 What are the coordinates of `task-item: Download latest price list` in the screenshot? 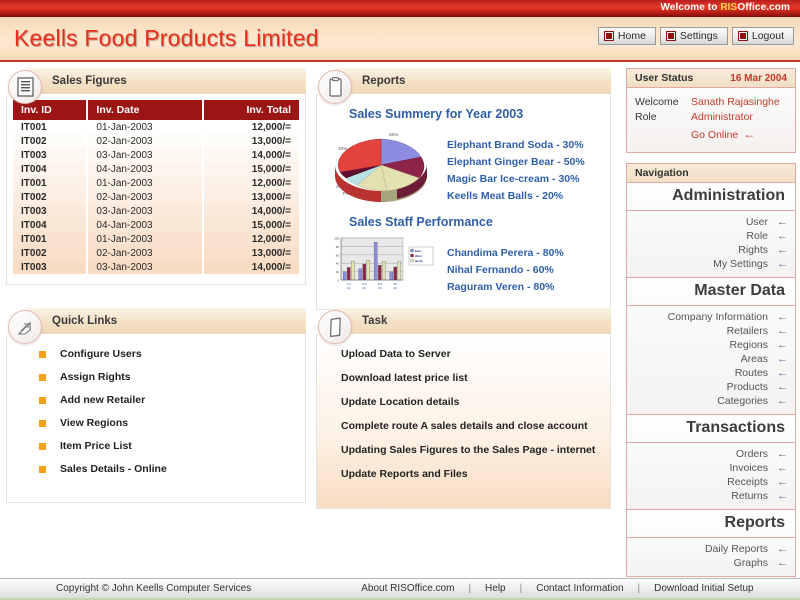 It's located at (475, 378).